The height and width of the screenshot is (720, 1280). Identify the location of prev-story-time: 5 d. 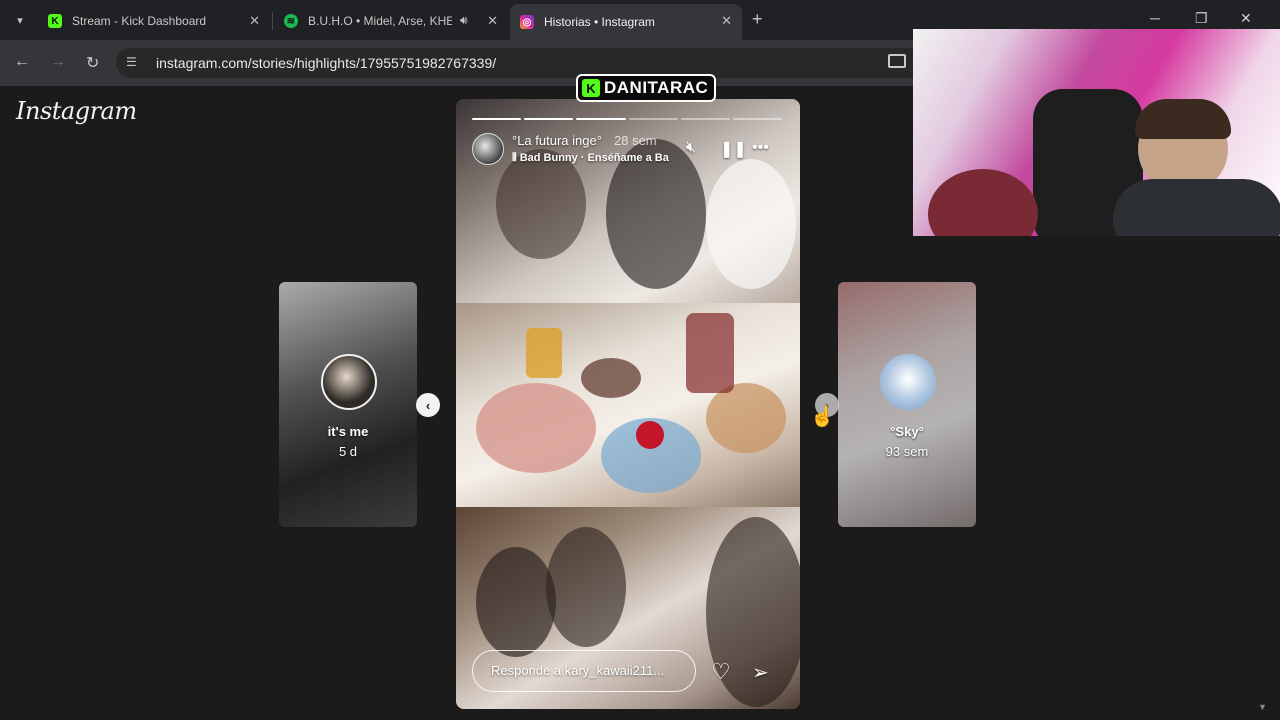
(348, 451).